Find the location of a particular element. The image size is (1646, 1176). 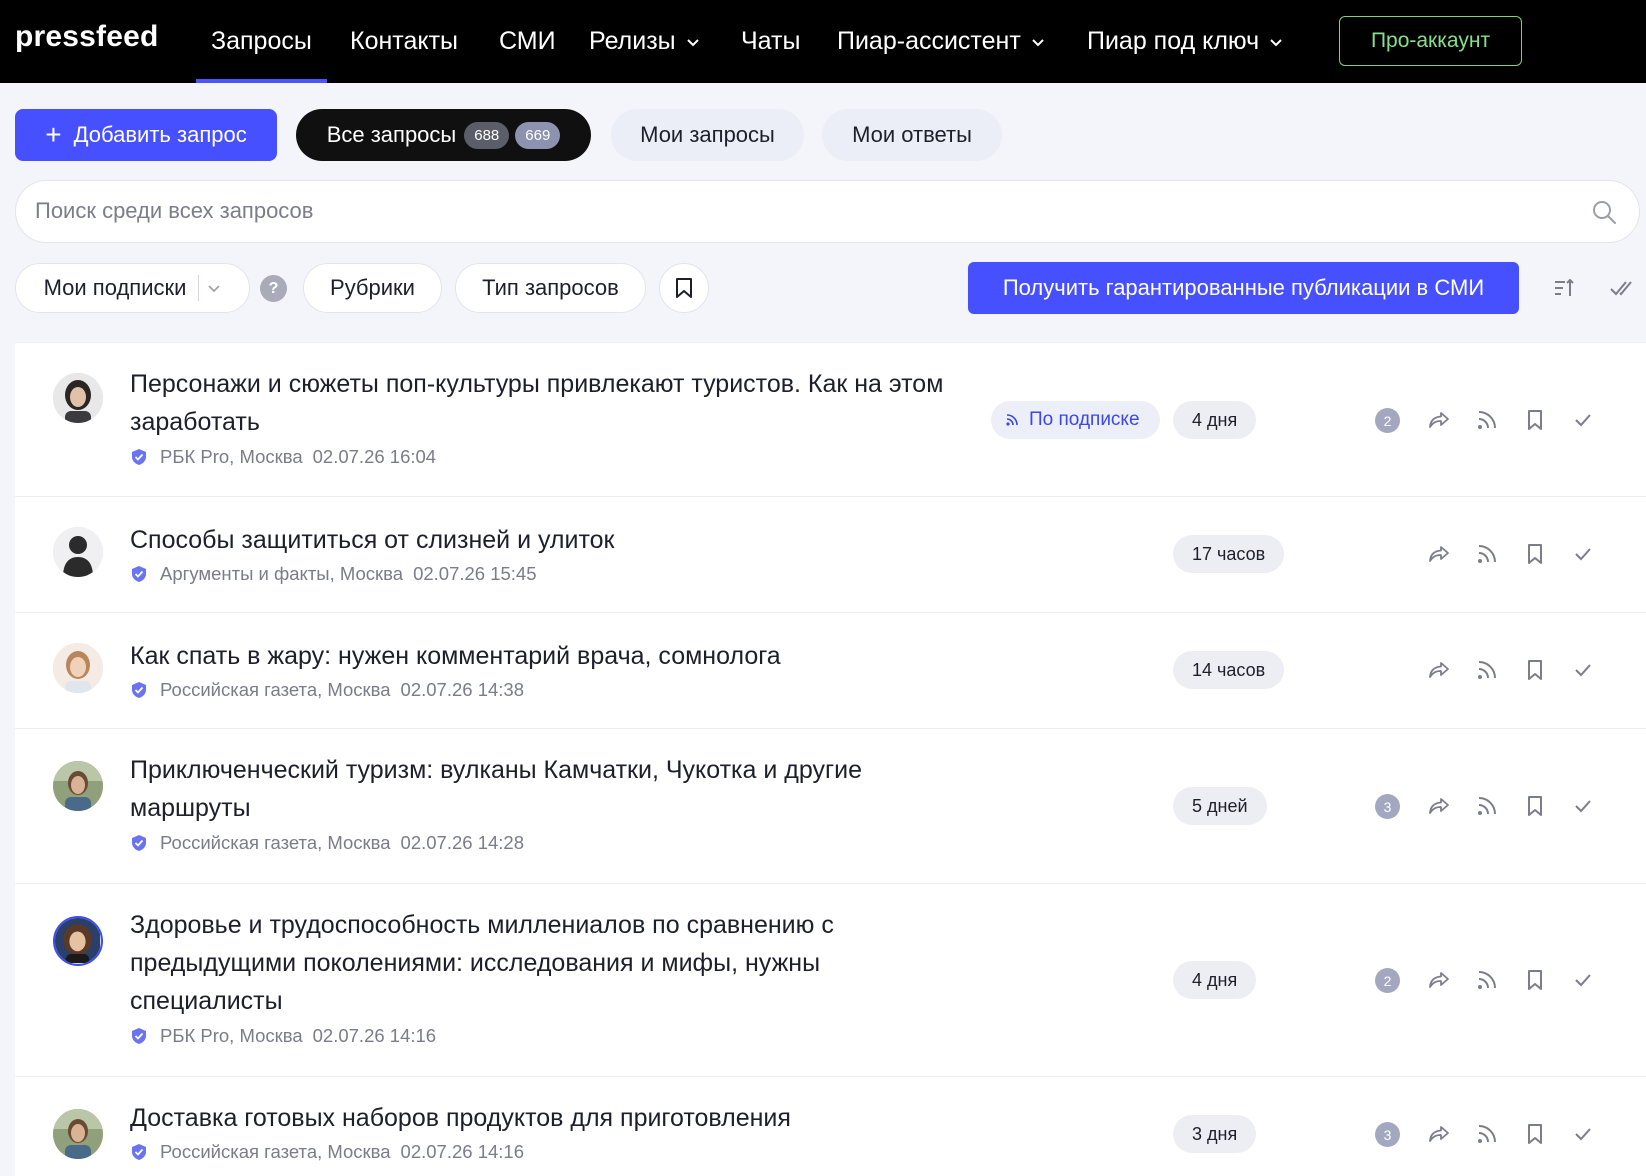

nav-item-label: Контакты is located at coordinates (404, 41).